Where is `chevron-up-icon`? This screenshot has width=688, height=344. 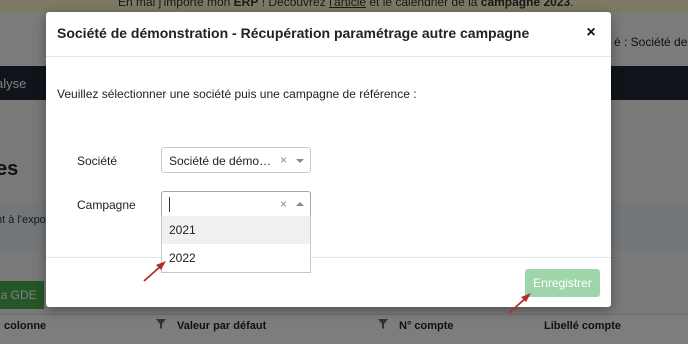 chevron-up-icon is located at coordinates (300, 204).